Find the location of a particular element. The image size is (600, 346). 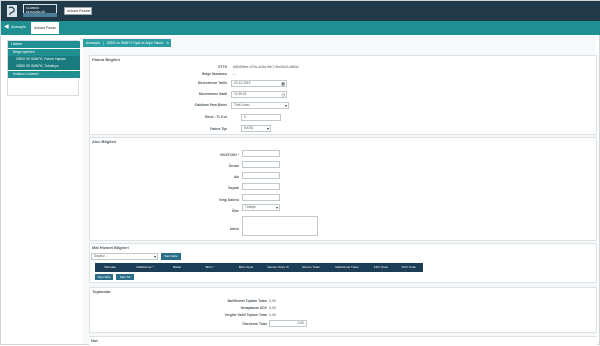

duzenleme-tarihi-value: 20.12.2019 is located at coordinates (242, 83).